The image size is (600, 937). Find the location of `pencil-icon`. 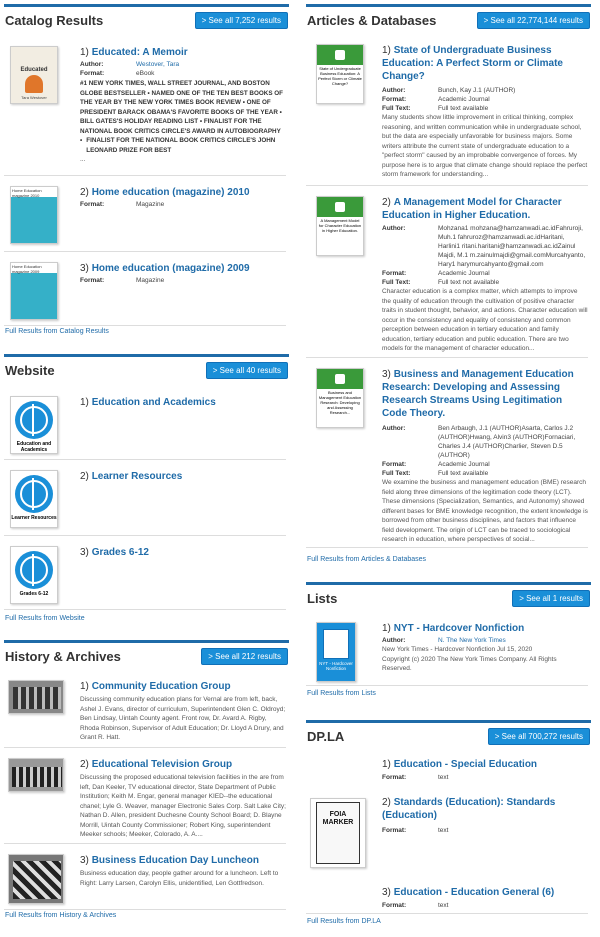

pencil-icon is located at coordinates (34, 84).